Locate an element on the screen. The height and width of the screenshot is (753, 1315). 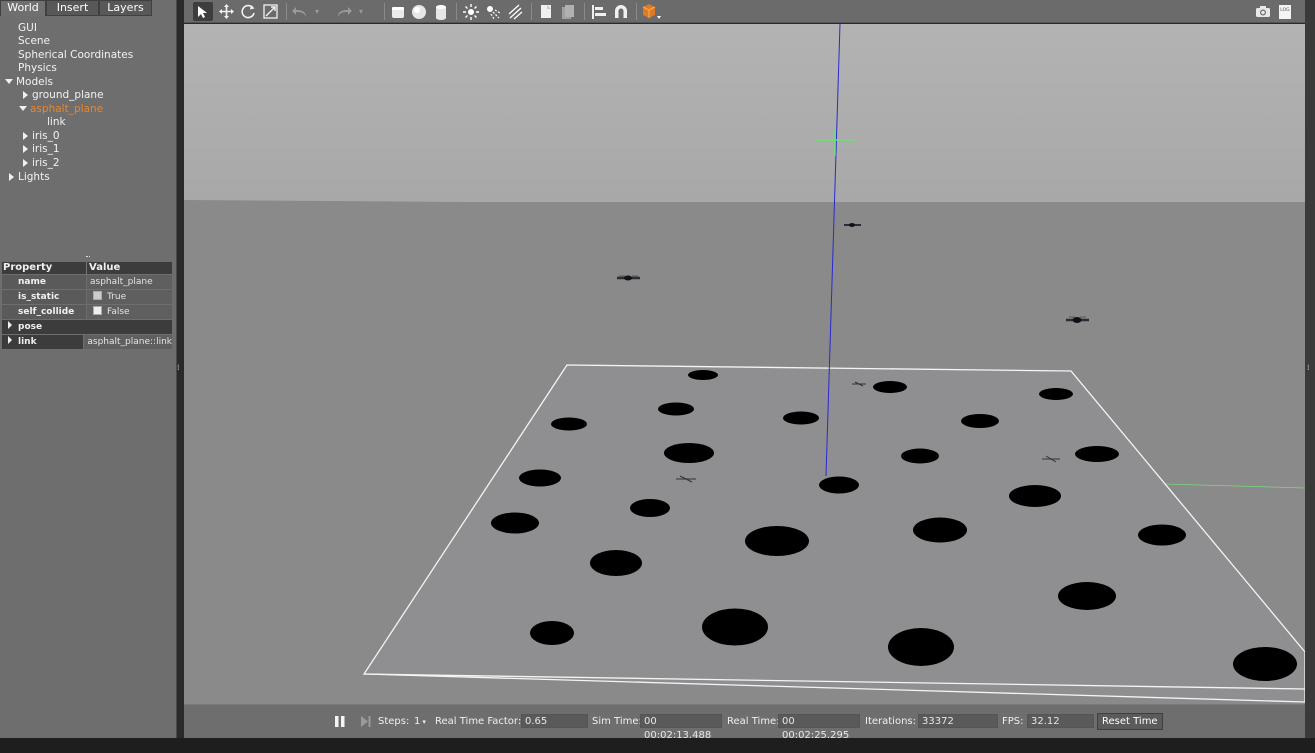
tree-item-models-label: Models is located at coordinates (34, 82).